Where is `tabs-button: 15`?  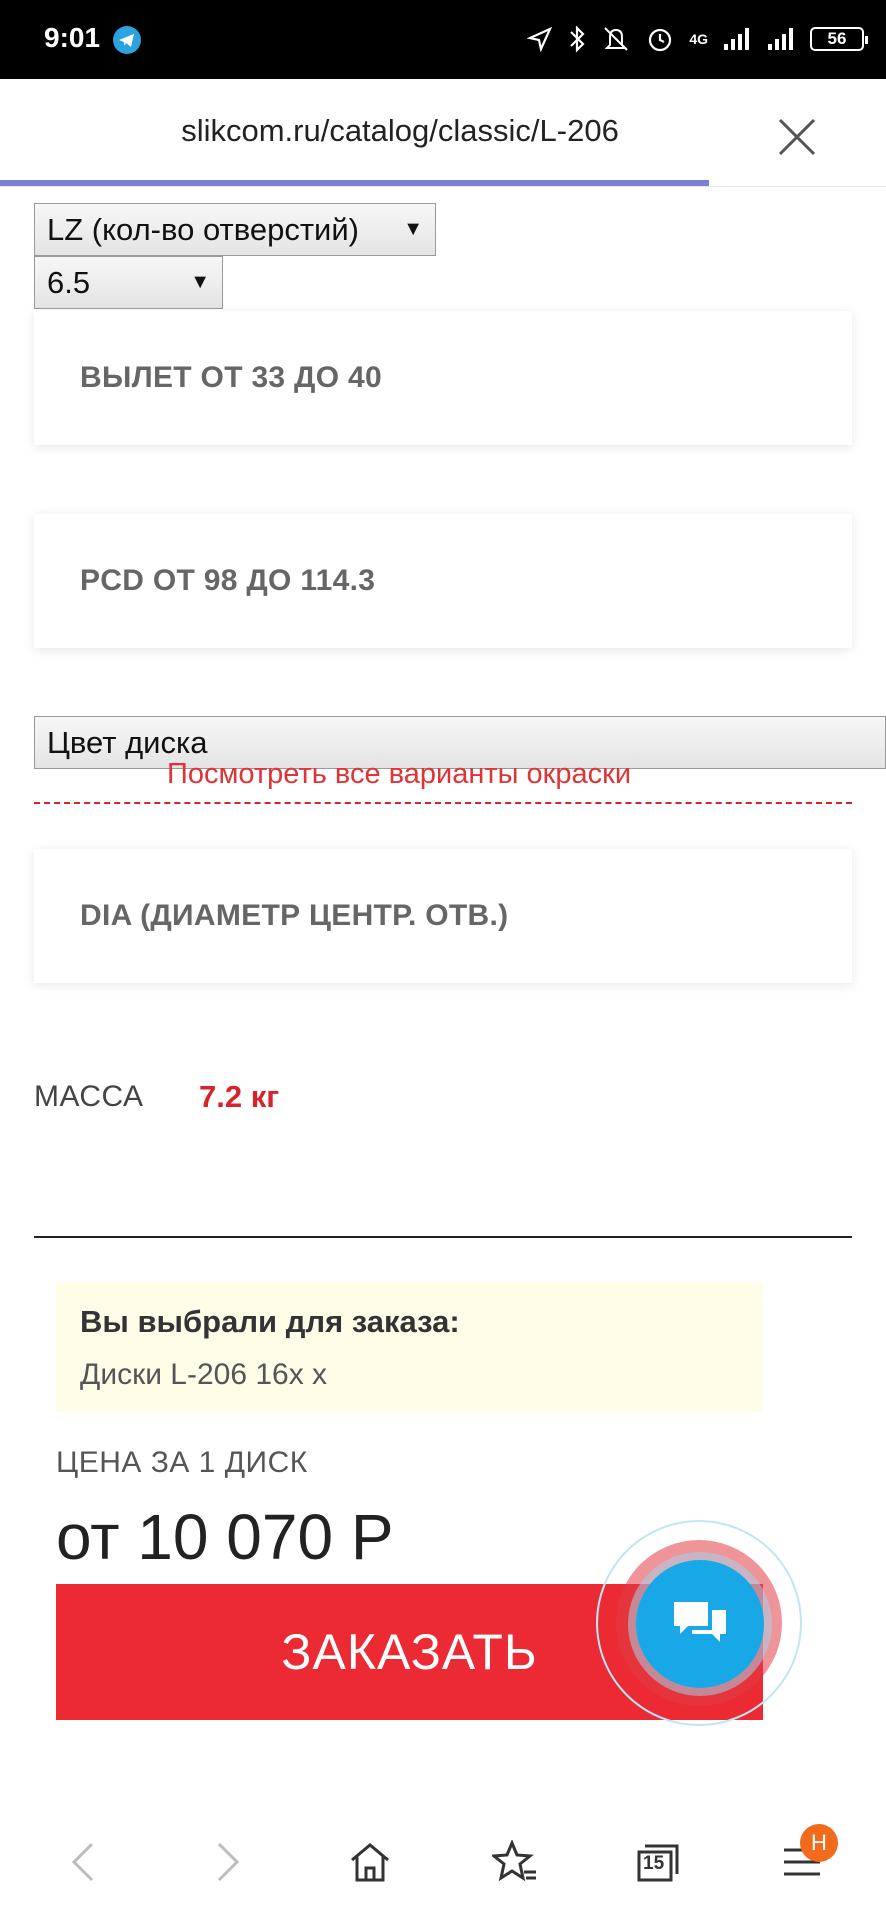 tabs-button: 15 is located at coordinates (658, 1862).